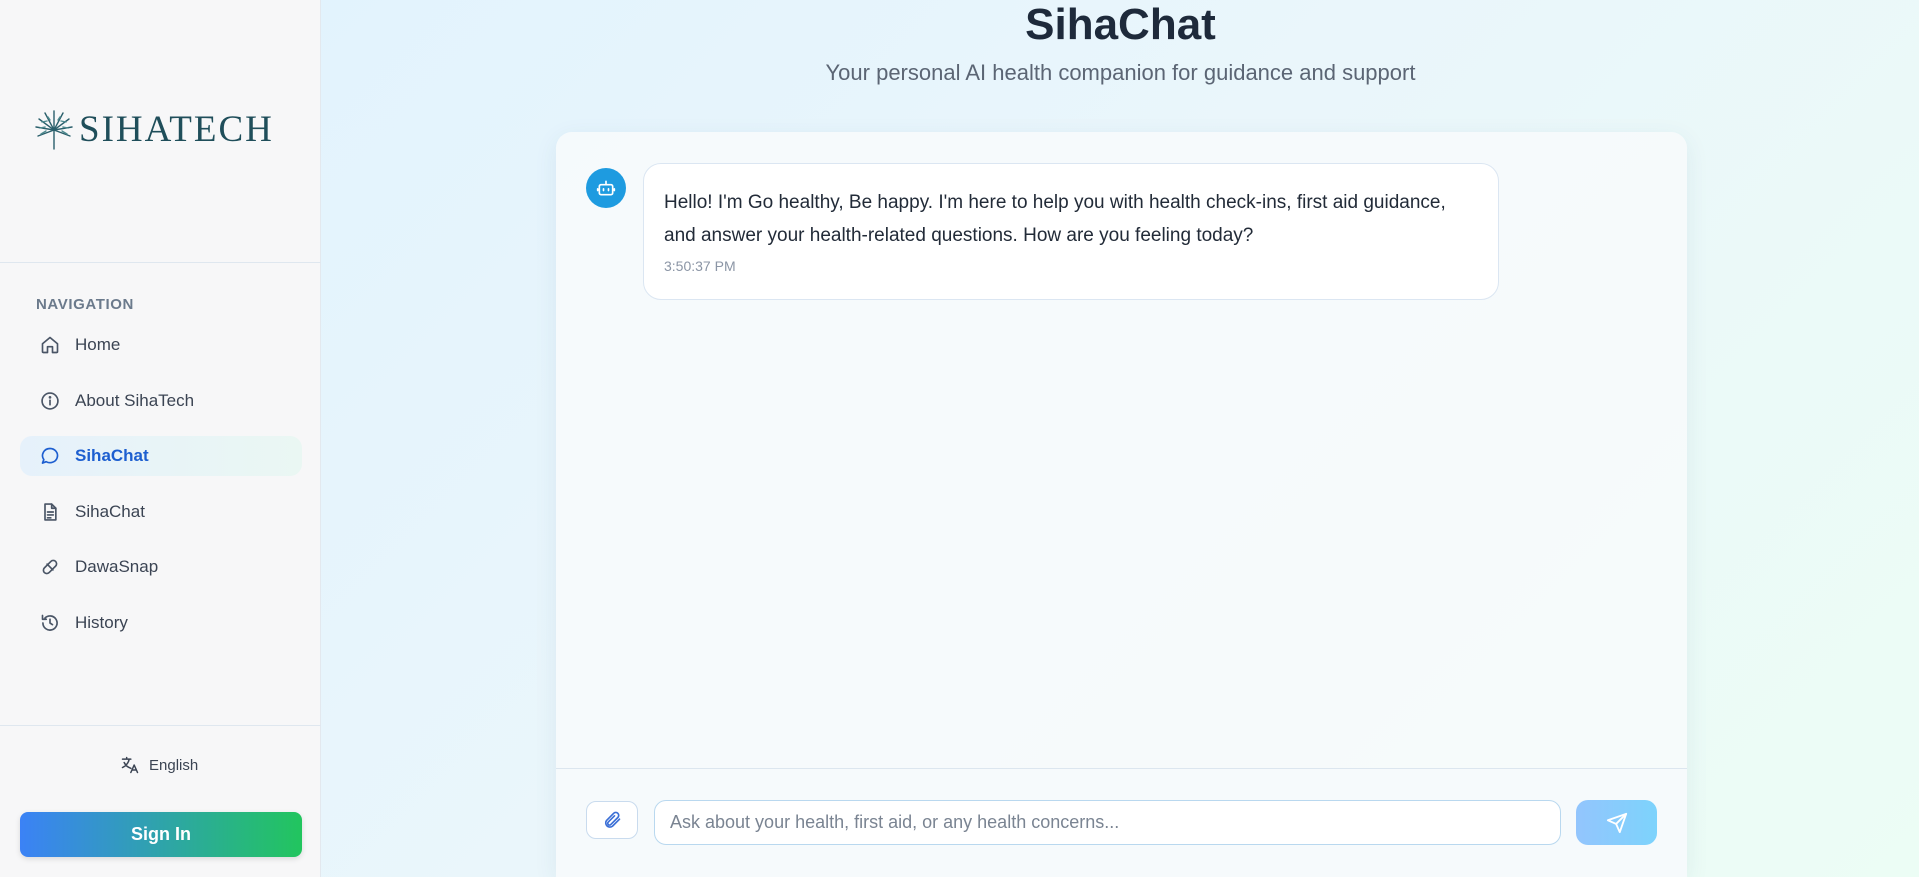 This screenshot has width=1919, height=877. I want to click on sidebar-item-label: History, so click(101, 622).